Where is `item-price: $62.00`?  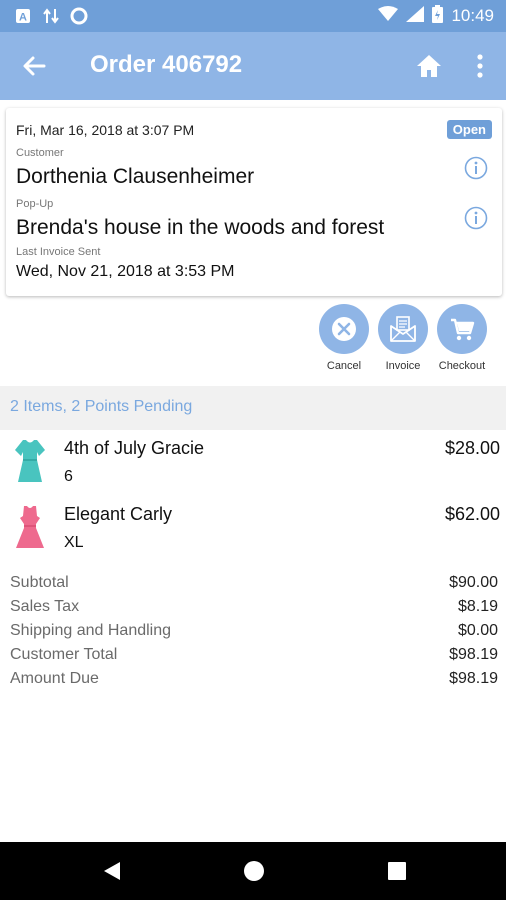 item-price: $62.00 is located at coordinates (472, 514).